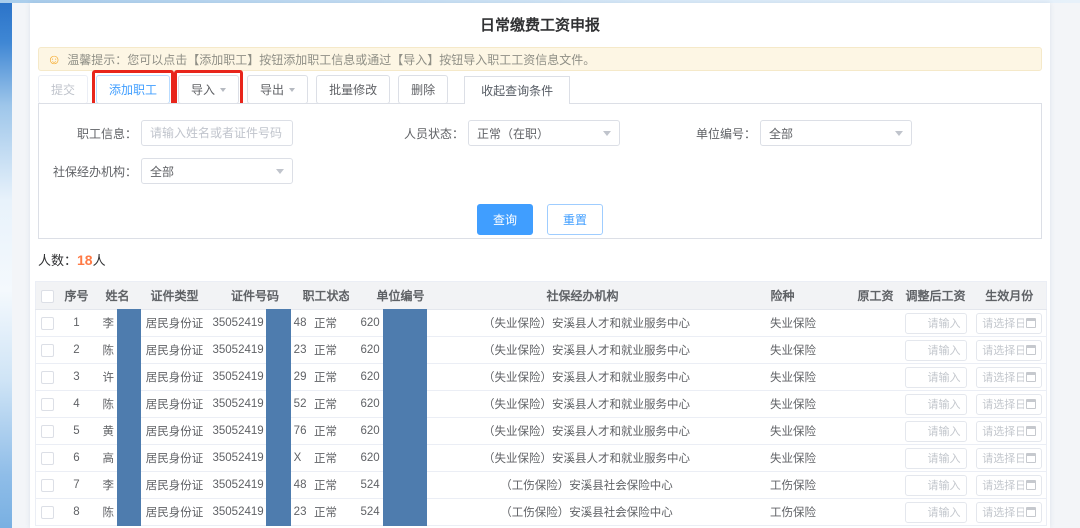  Describe the element at coordinates (72, 260) in the screenshot. I see `people-count: 人数：18人` at that location.